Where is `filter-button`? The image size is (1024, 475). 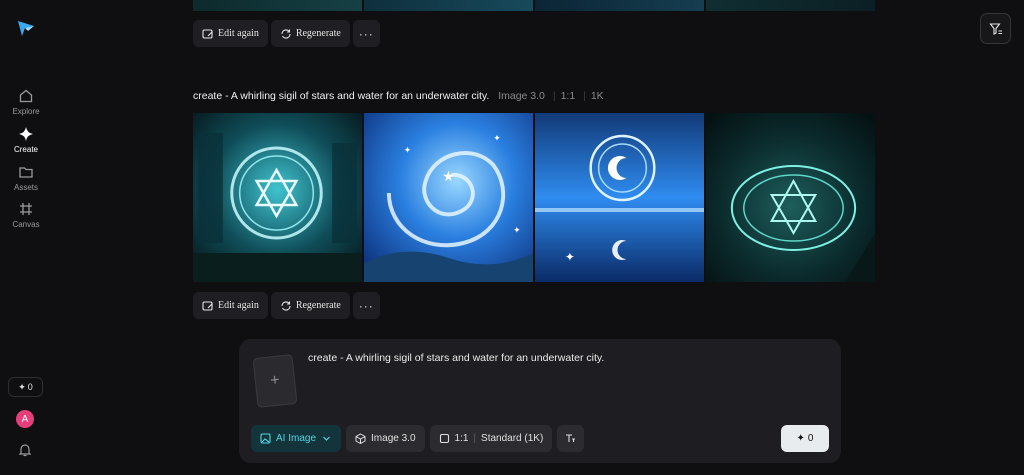
filter-button is located at coordinates (995, 28).